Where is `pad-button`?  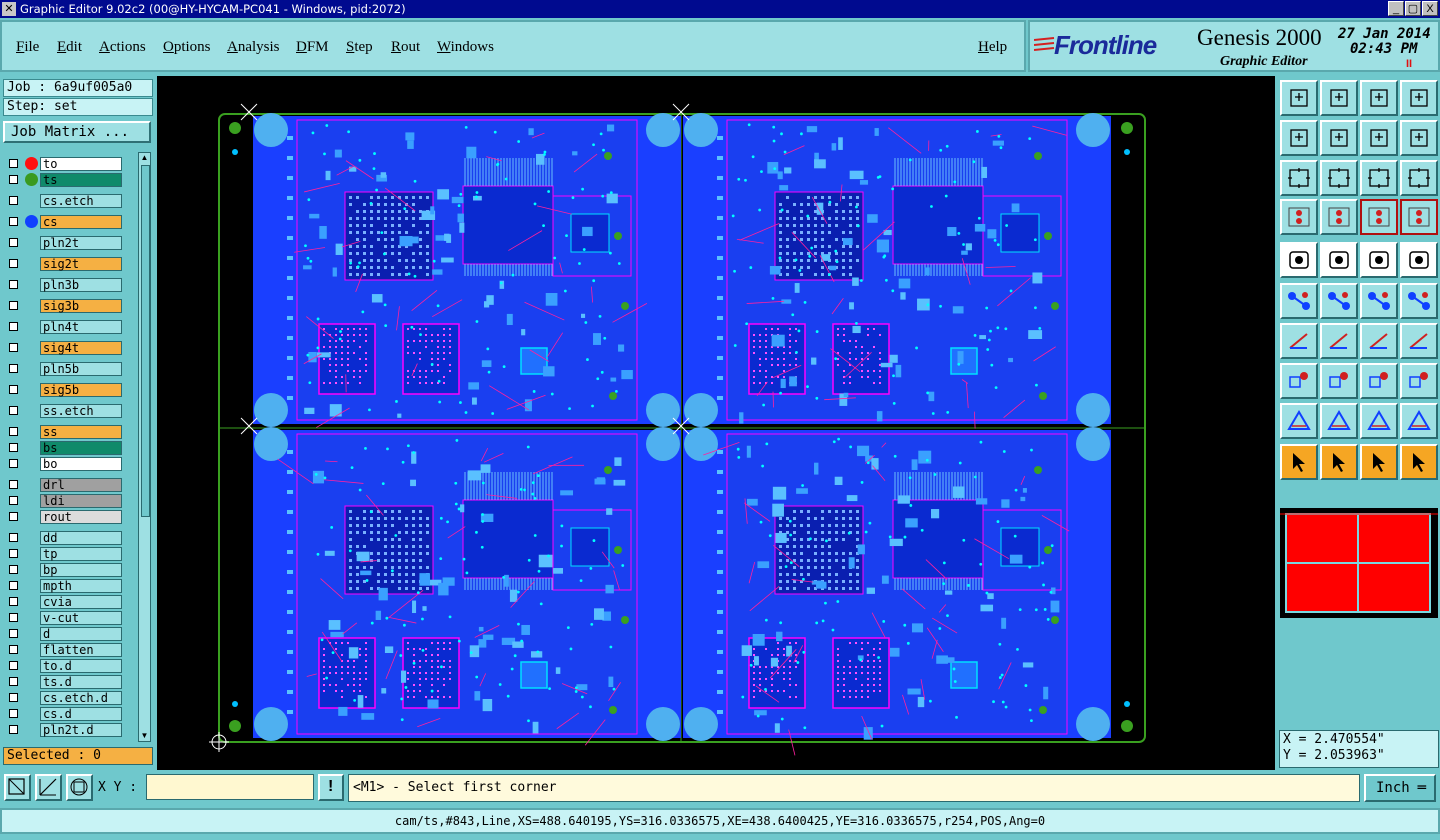 pad-button is located at coordinates (1299, 260).